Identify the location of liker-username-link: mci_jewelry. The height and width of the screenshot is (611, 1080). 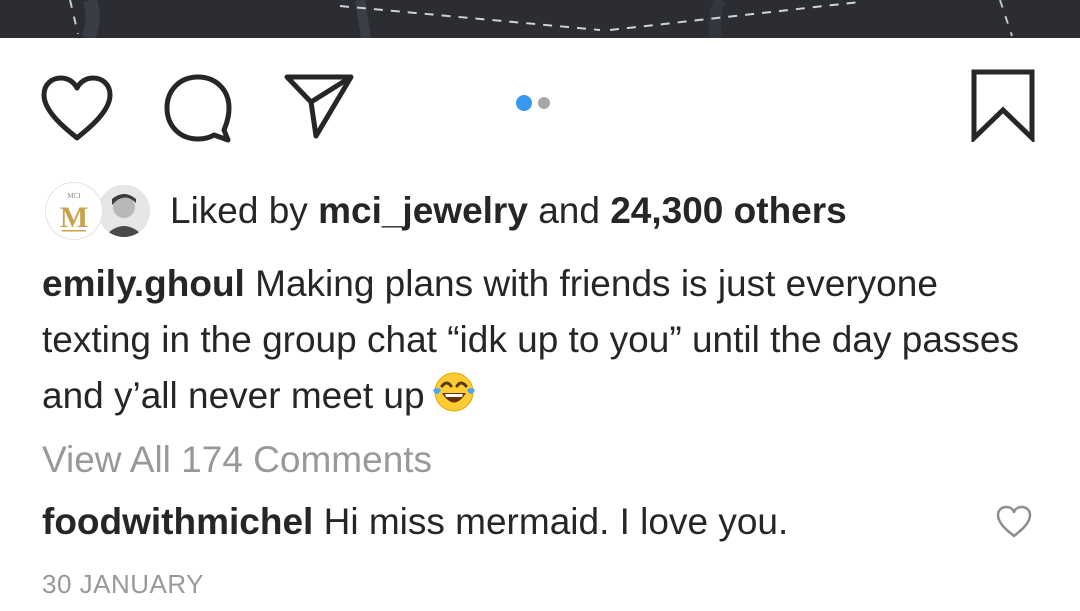
(423, 210).